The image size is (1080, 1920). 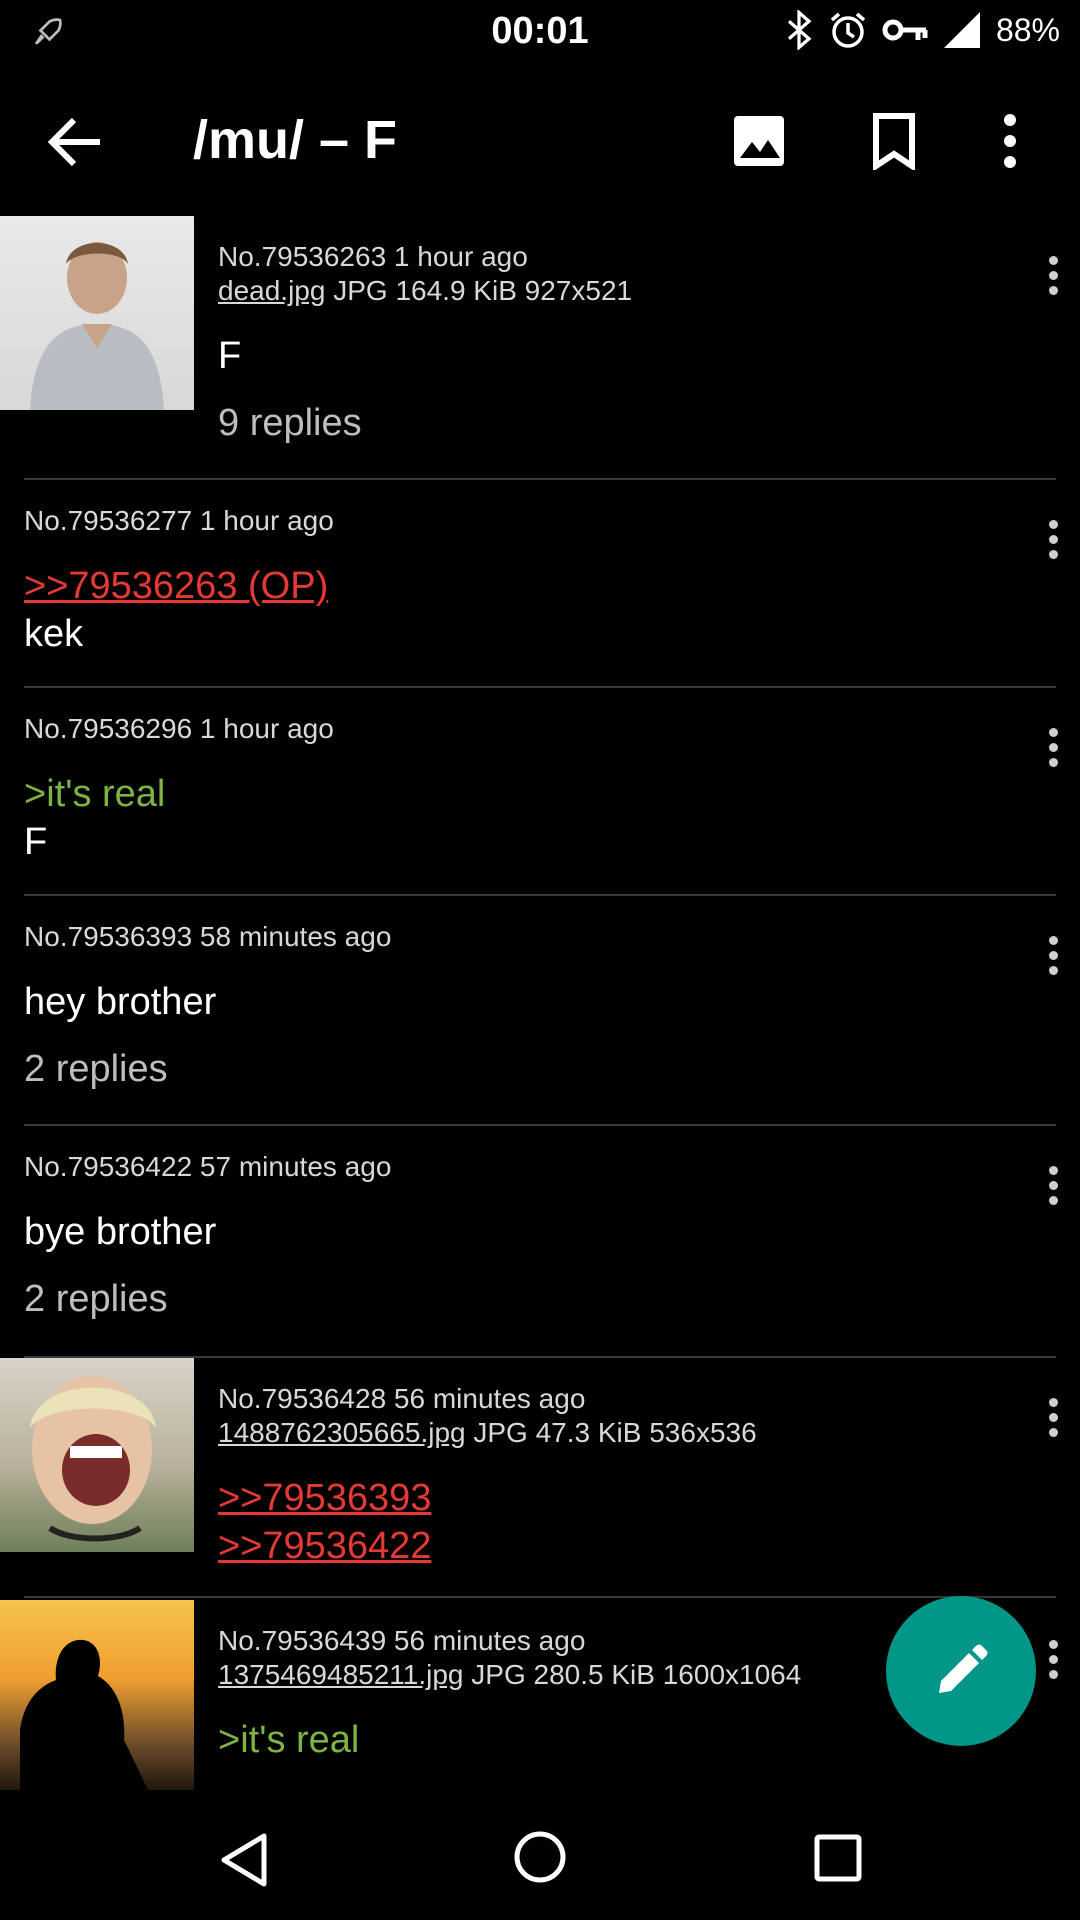 What do you see at coordinates (208, 1166) in the screenshot?
I see `post-meta: No.79536422 57 minutes ago` at bounding box center [208, 1166].